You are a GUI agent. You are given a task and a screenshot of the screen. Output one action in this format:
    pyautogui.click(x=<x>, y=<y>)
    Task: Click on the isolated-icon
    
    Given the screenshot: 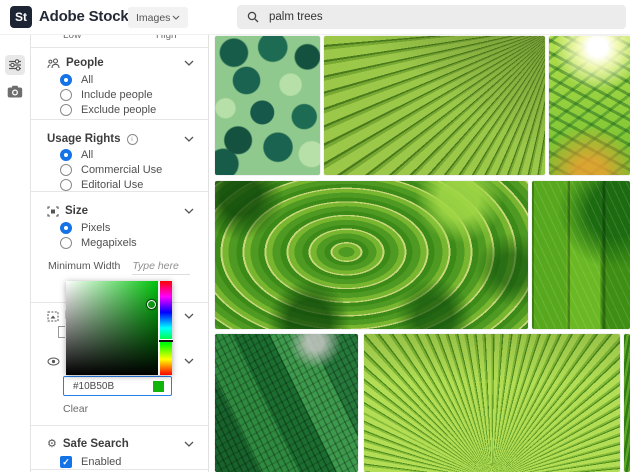 What is the action you would take?
    pyautogui.click(x=53, y=316)
    